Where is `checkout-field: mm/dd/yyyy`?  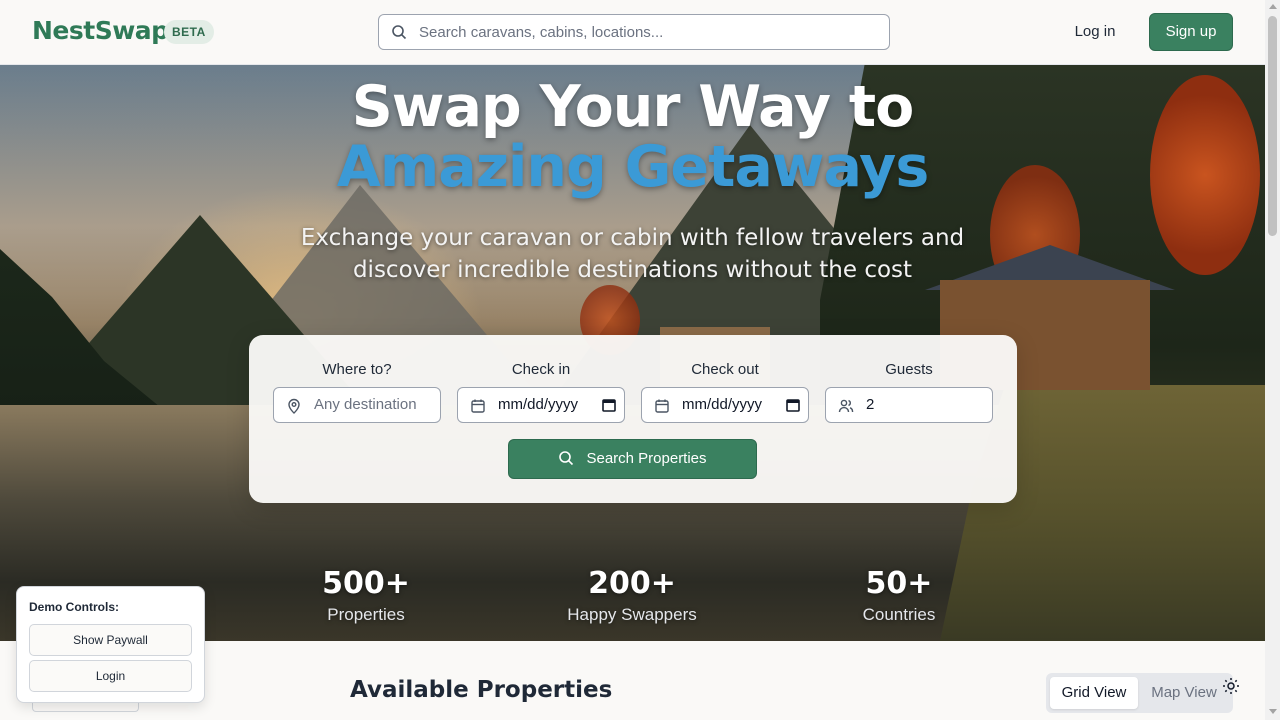
checkout-field: mm/dd/yyyy is located at coordinates (725, 405).